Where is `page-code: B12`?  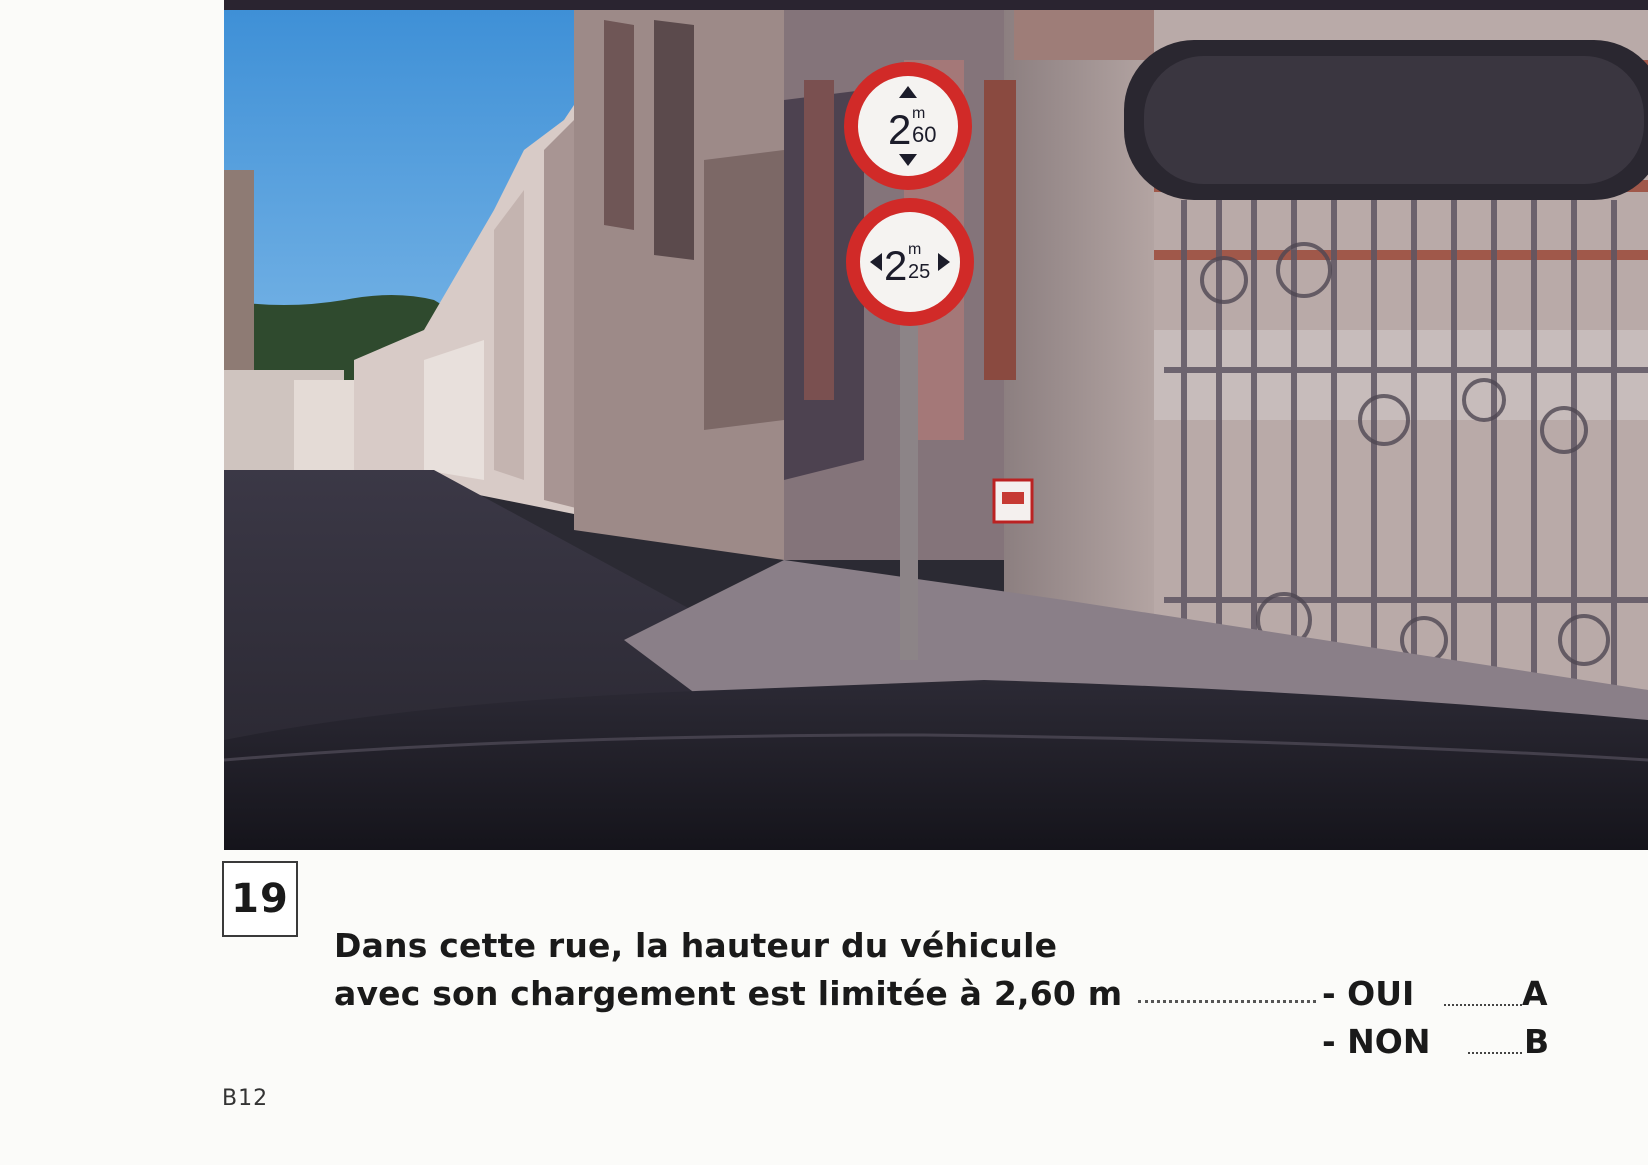 page-code: B12 is located at coordinates (245, 1098).